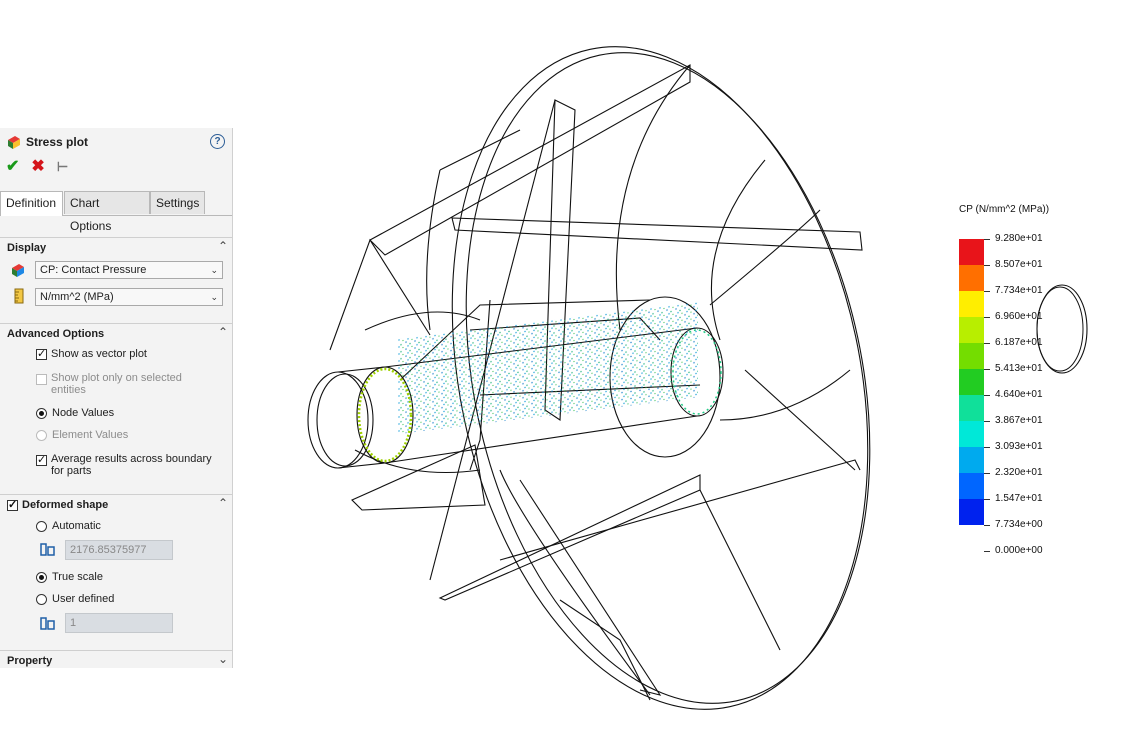 The width and height of the screenshot is (1145, 751). What do you see at coordinates (56, 334) in the screenshot?
I see `advanced-header-label: Advanced Options` at bounding box center [56, 334].